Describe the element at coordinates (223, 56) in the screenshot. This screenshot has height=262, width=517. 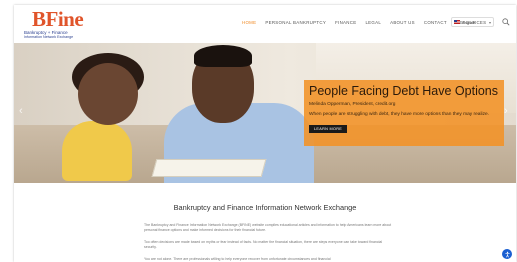
I see `hero-photo-father-hair` at that location.